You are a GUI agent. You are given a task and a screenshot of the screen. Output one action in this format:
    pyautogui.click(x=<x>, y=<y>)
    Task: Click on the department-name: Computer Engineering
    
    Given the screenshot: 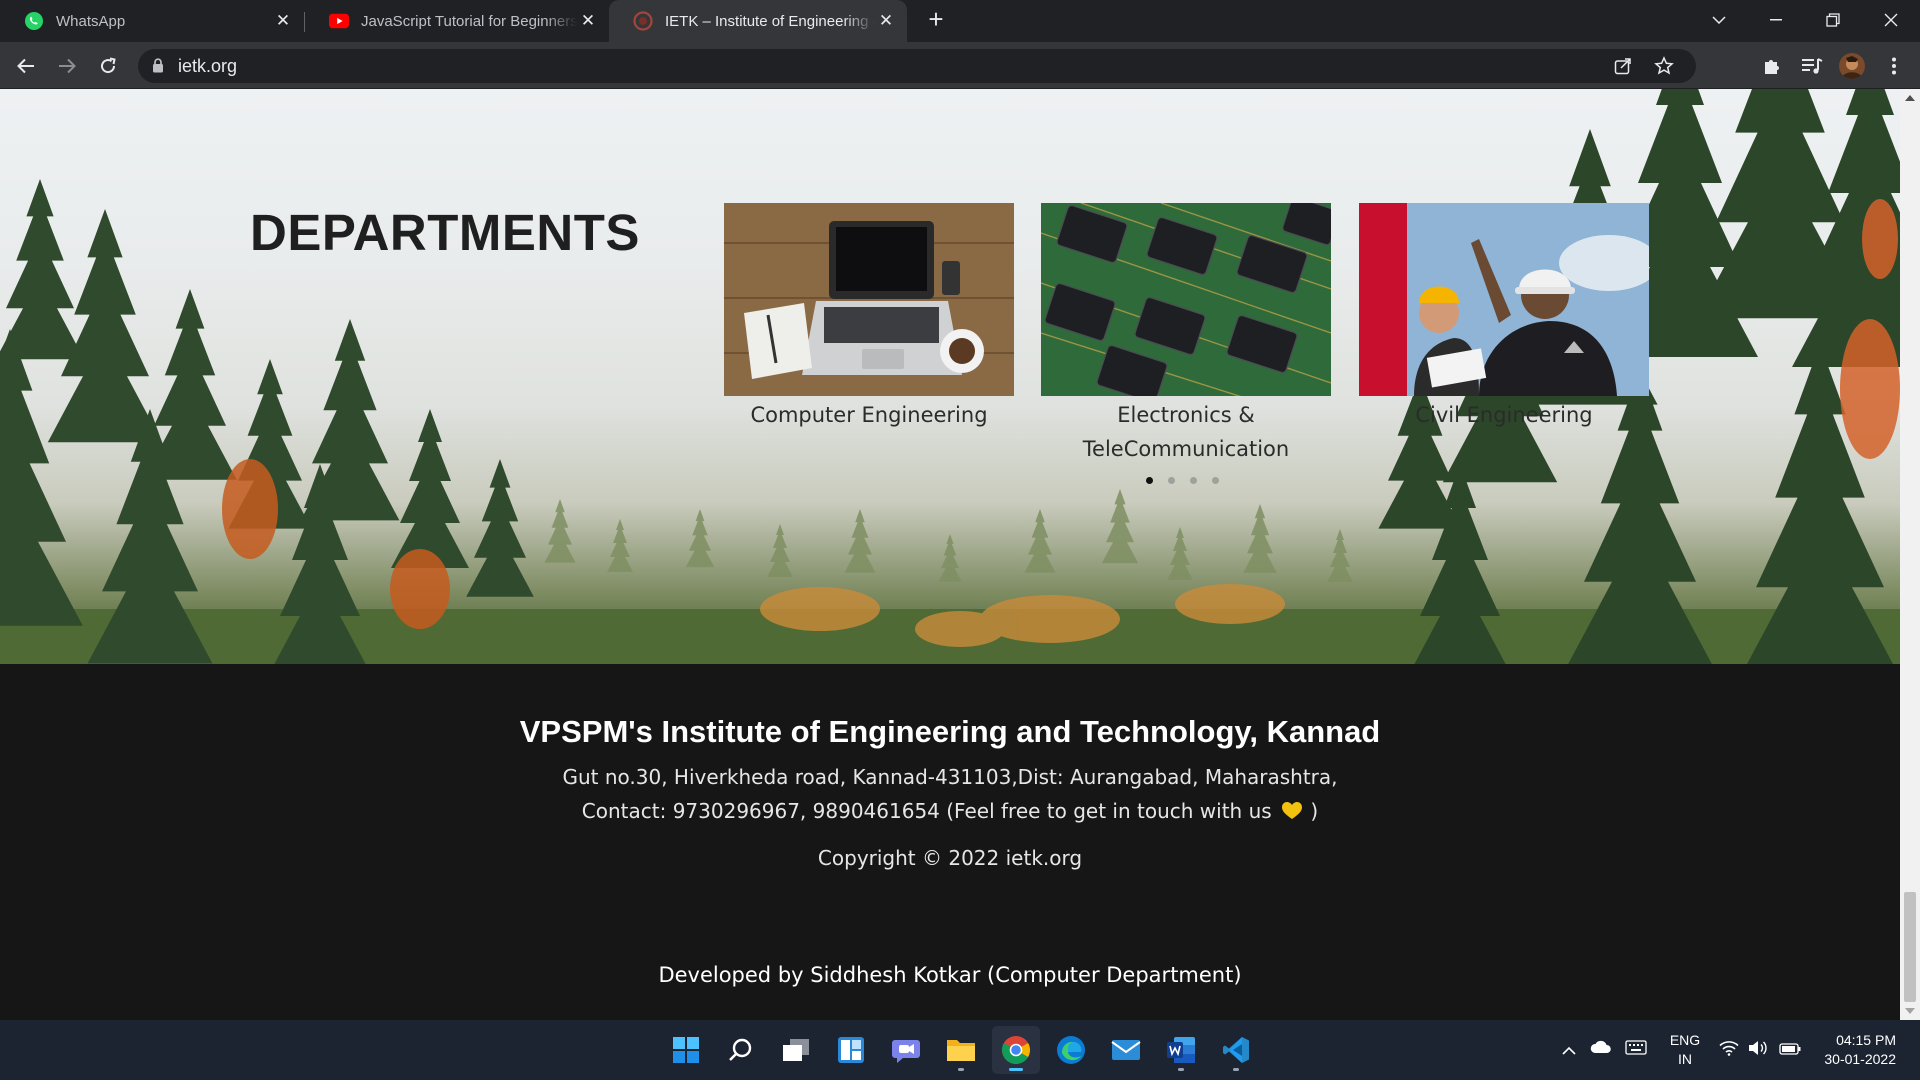 What is the action you would take?
    pyautogui.click(x=869, y=415)
    